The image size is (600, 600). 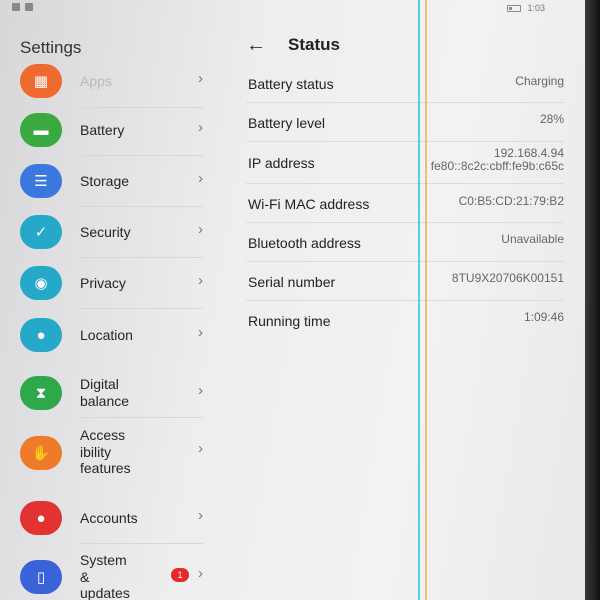 What do you see at coordinates (112, 181) in the screenshot?
I see `menu-item-storage: ☰ Storage ›` at bounding box center [112, 181].